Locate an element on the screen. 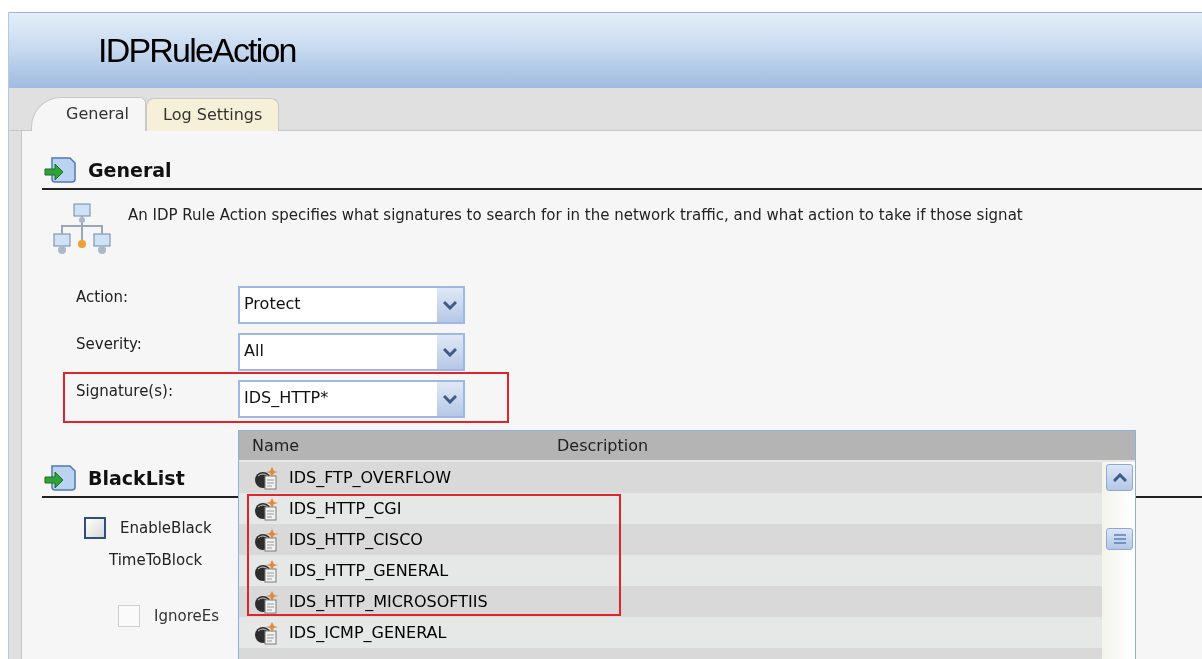 The width and height of the screenshot is (1202, 659). section-heading: BlackList is located at coordinates (136, 478).